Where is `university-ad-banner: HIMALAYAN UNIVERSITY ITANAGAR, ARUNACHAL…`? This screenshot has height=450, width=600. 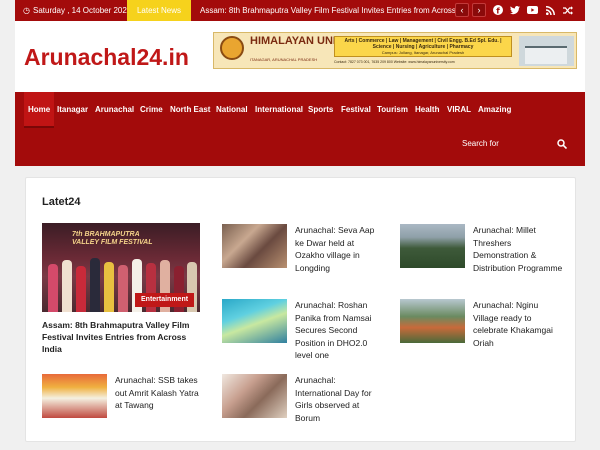
university-ad-banner: HIMALAYAN UNIVERSITY ITANAGAR, ARUNACHAL… is located at coordinates (395, 50).